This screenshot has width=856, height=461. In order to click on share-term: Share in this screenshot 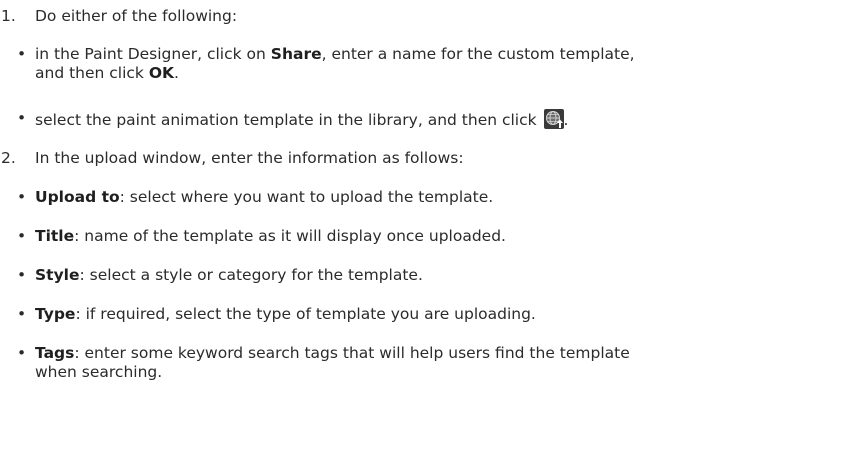, I will do `click(296, 54)`.